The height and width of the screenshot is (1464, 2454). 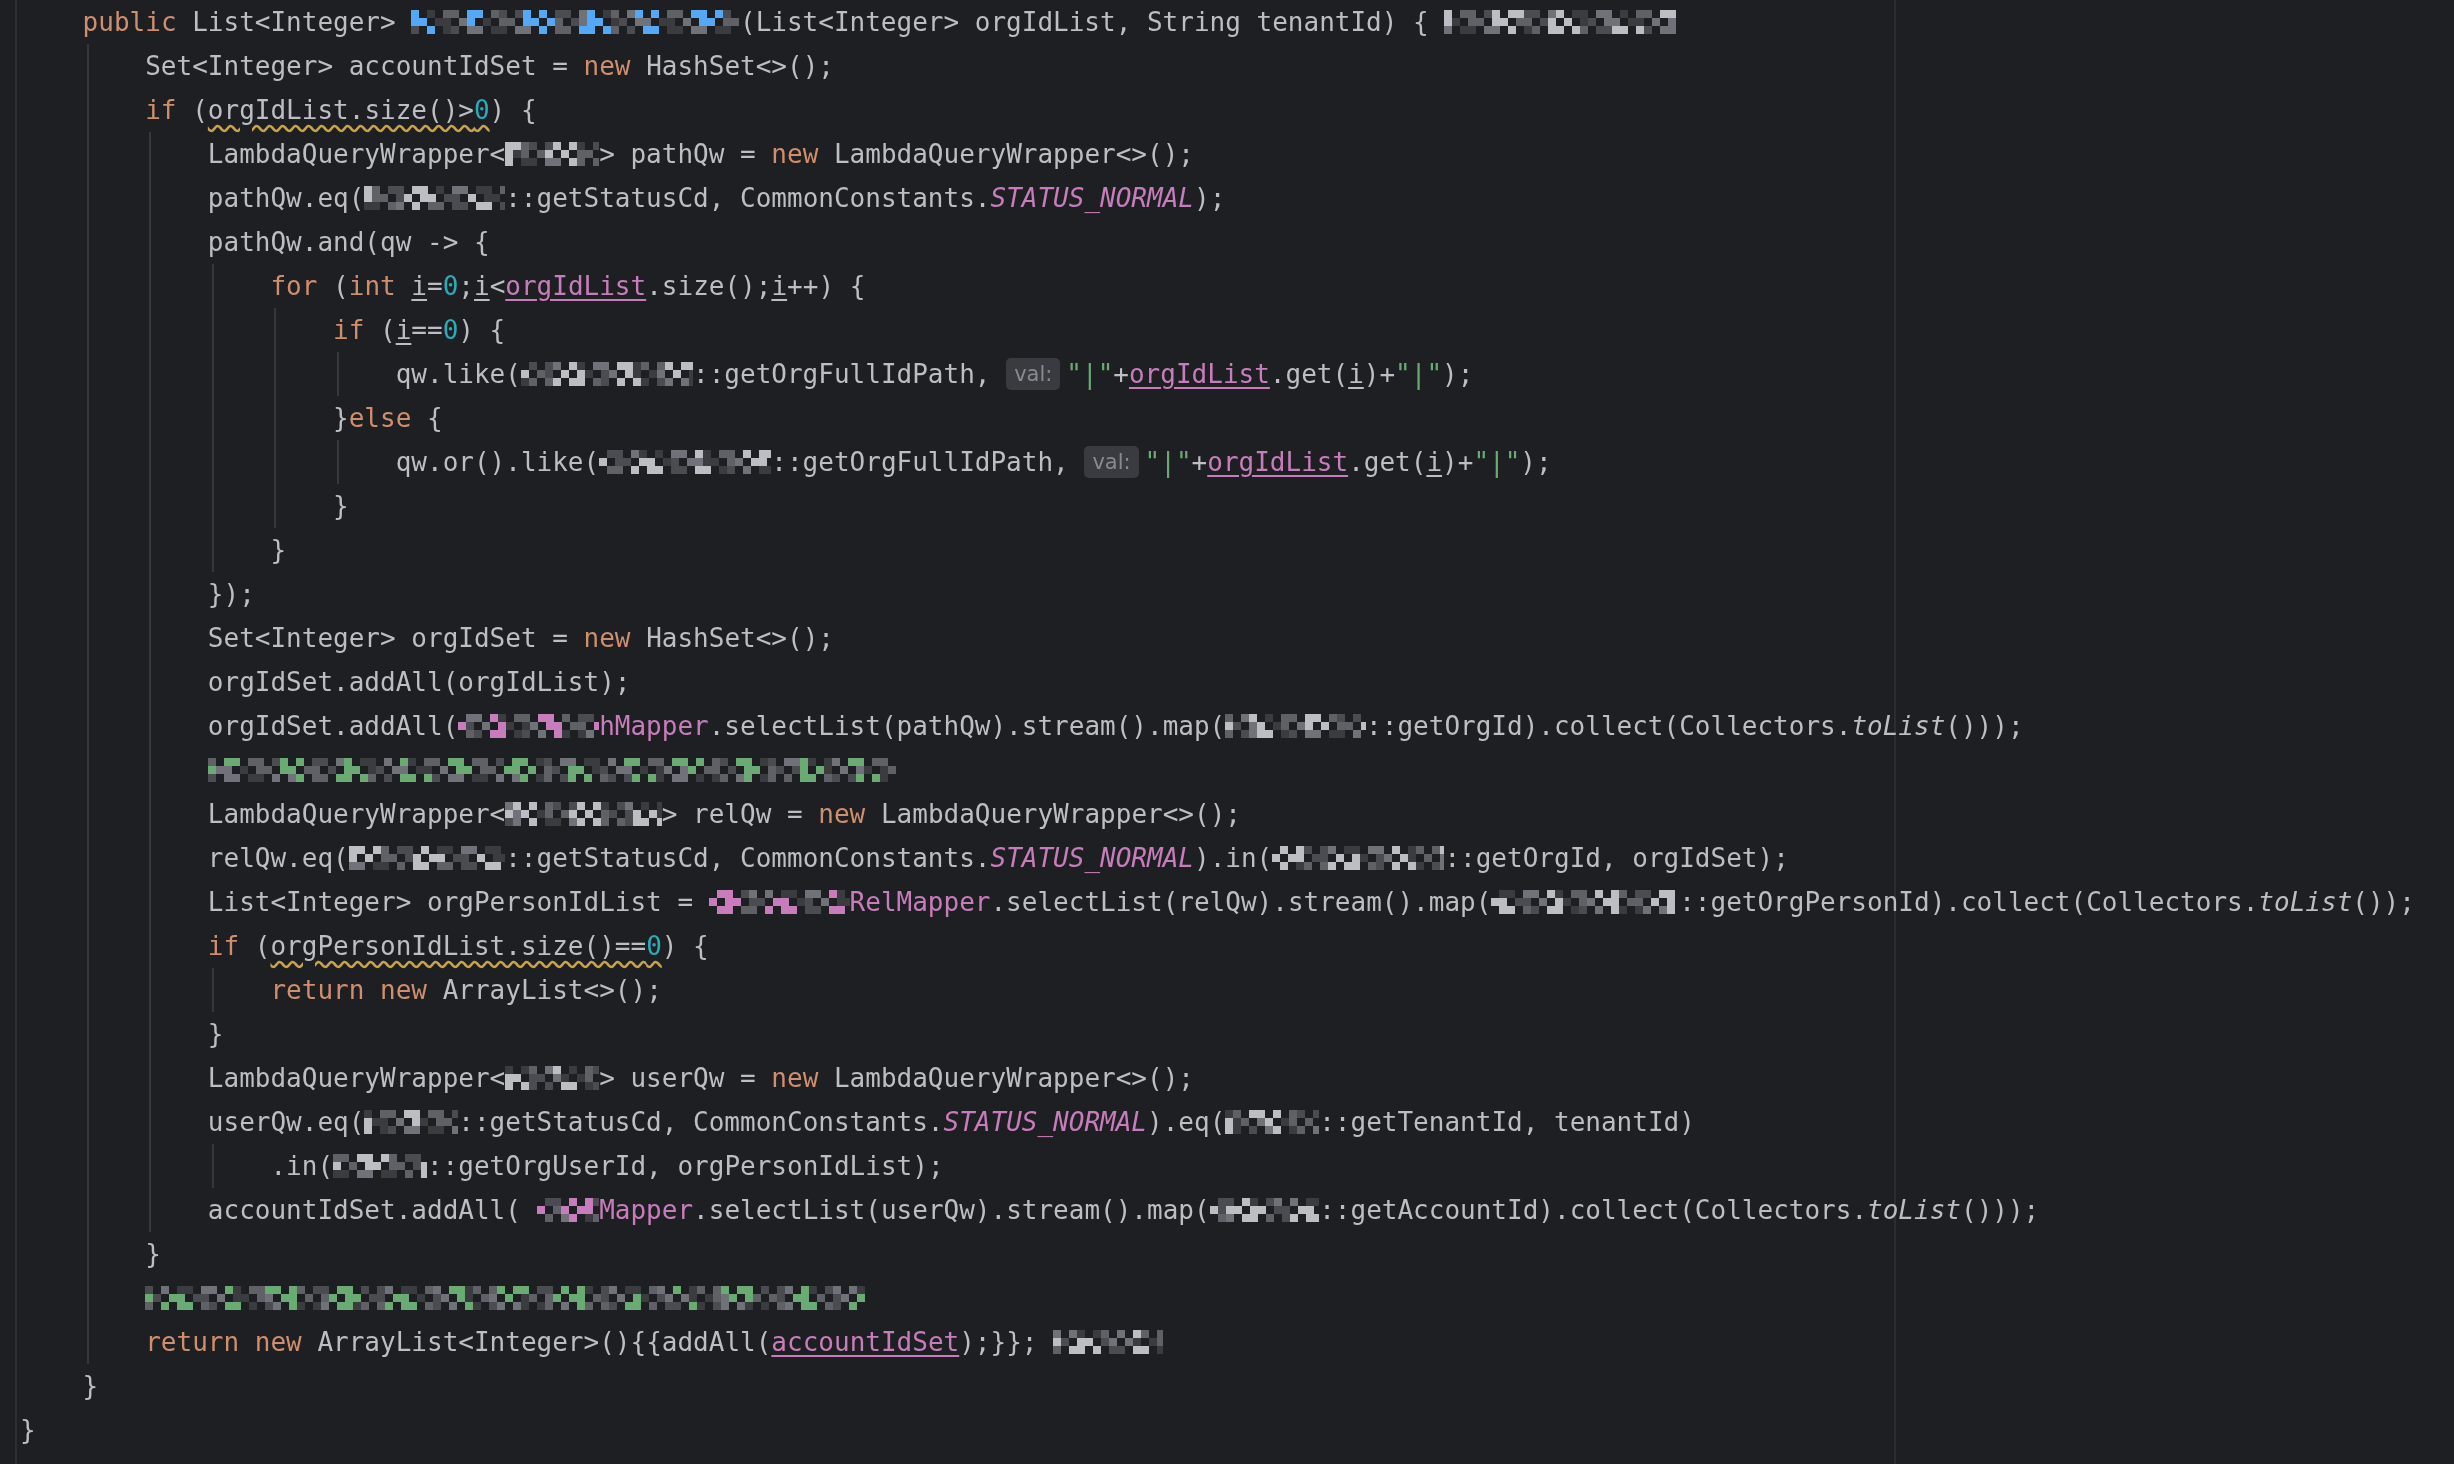 What do you see at coordinates (896, 1078) in the screenshot?
I see `code-text: > userQw = new LambdaQueryWrapper<>();` at bounding box center [896, 1078].